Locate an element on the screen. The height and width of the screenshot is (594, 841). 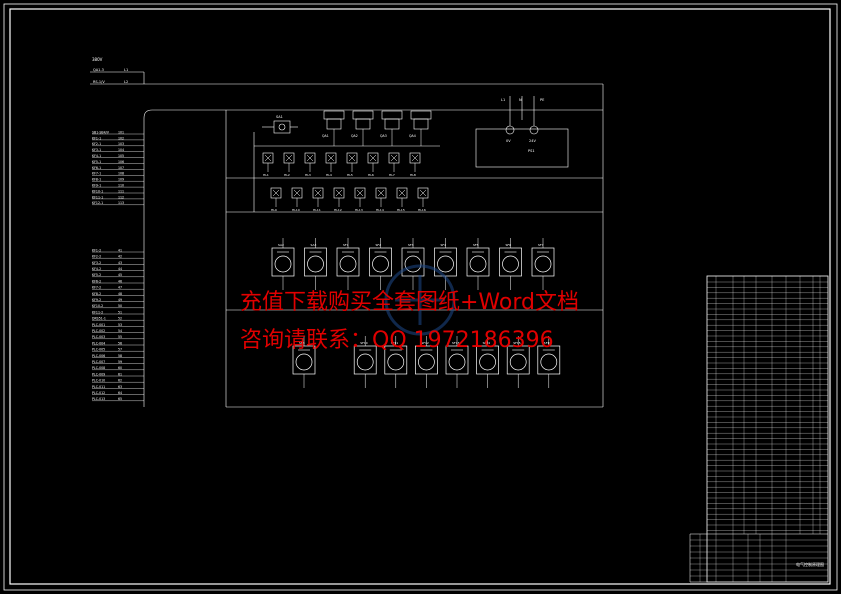
terminal-label: SB1-SB4/V is located at coordinates (101, 132).